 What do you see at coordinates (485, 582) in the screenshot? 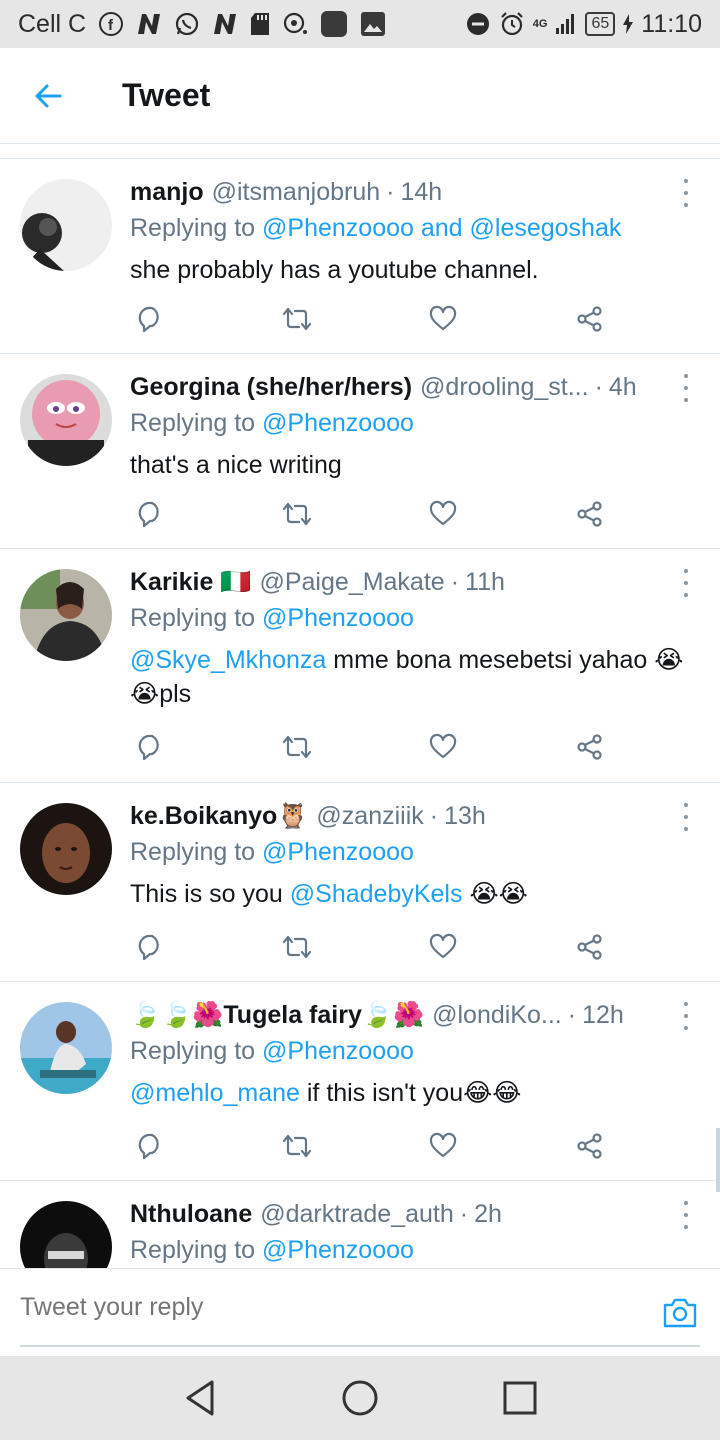
I see `timestamp: 11h` at bounding box center [485, 582].